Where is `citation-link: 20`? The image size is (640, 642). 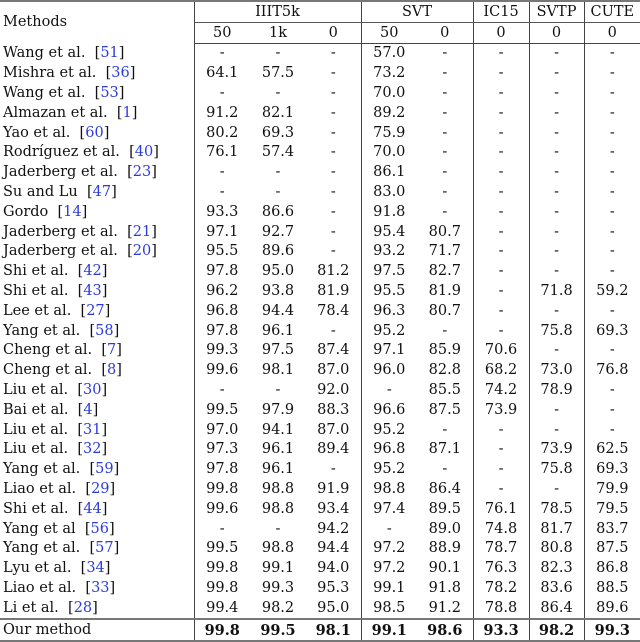
citation-link: 20 is located at coordinates (142, 251).